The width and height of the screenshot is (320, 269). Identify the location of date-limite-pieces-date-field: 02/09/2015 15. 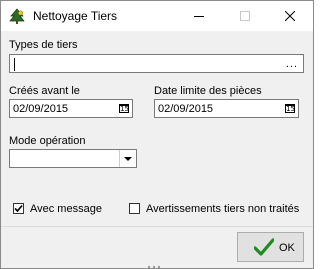
(226, 108).